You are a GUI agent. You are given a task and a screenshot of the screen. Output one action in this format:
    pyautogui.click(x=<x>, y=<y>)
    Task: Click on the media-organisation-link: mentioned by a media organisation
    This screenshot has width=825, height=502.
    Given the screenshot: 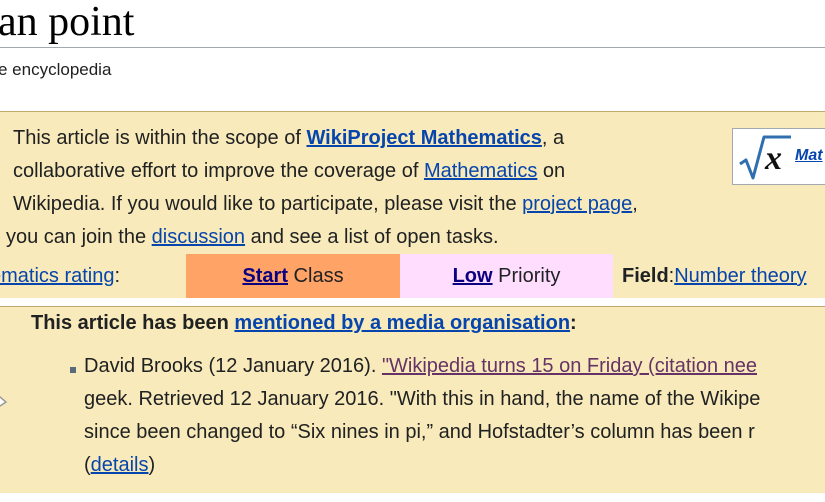 What is the action you would take?
    pyautogui.click(x=402, y=323)
    